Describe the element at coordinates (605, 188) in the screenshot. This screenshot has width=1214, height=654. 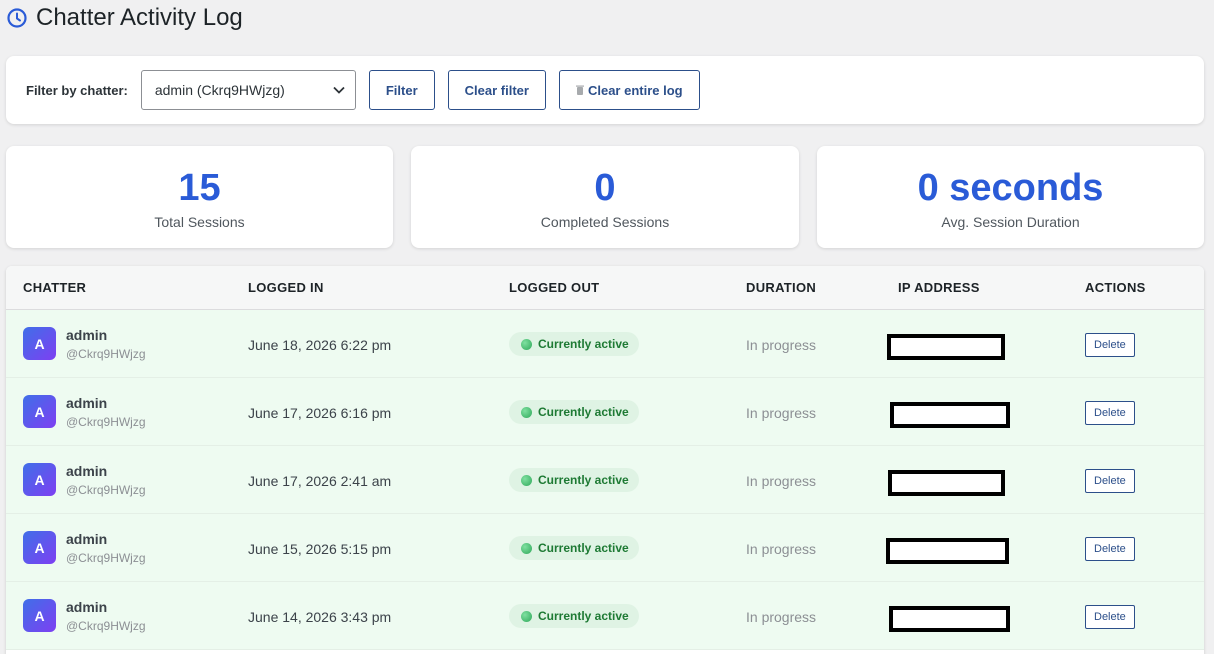
I see `stat-value: 0` at that location.